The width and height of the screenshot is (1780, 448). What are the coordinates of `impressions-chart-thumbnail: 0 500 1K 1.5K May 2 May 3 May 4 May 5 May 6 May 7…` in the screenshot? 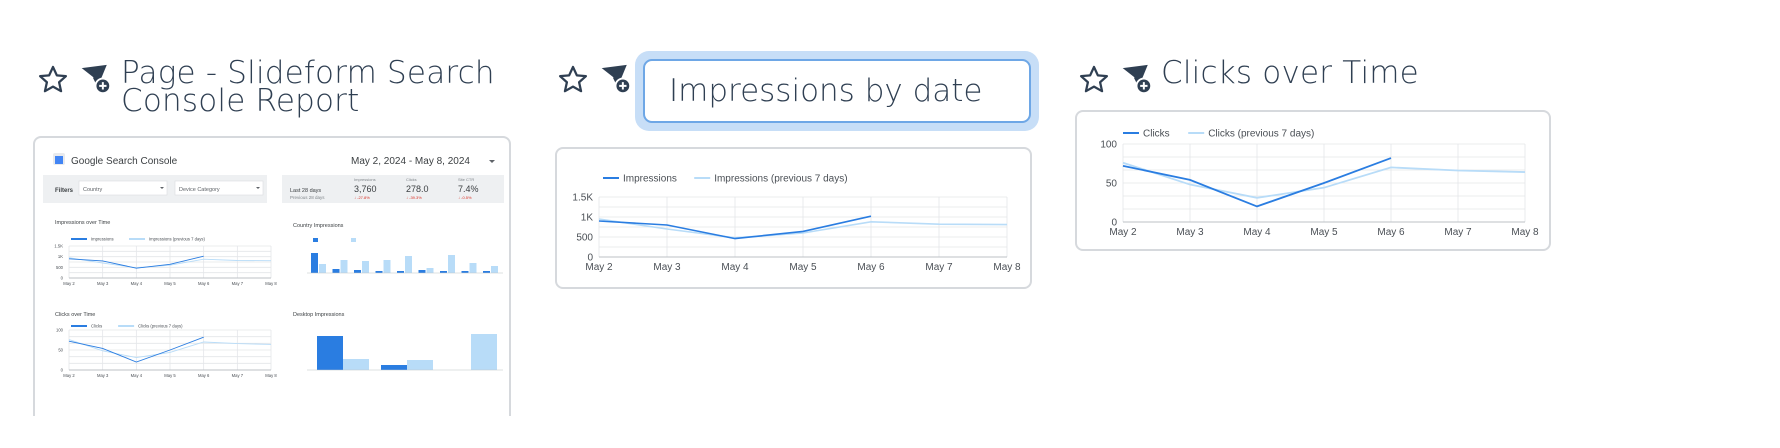 It's located at (793, 218).